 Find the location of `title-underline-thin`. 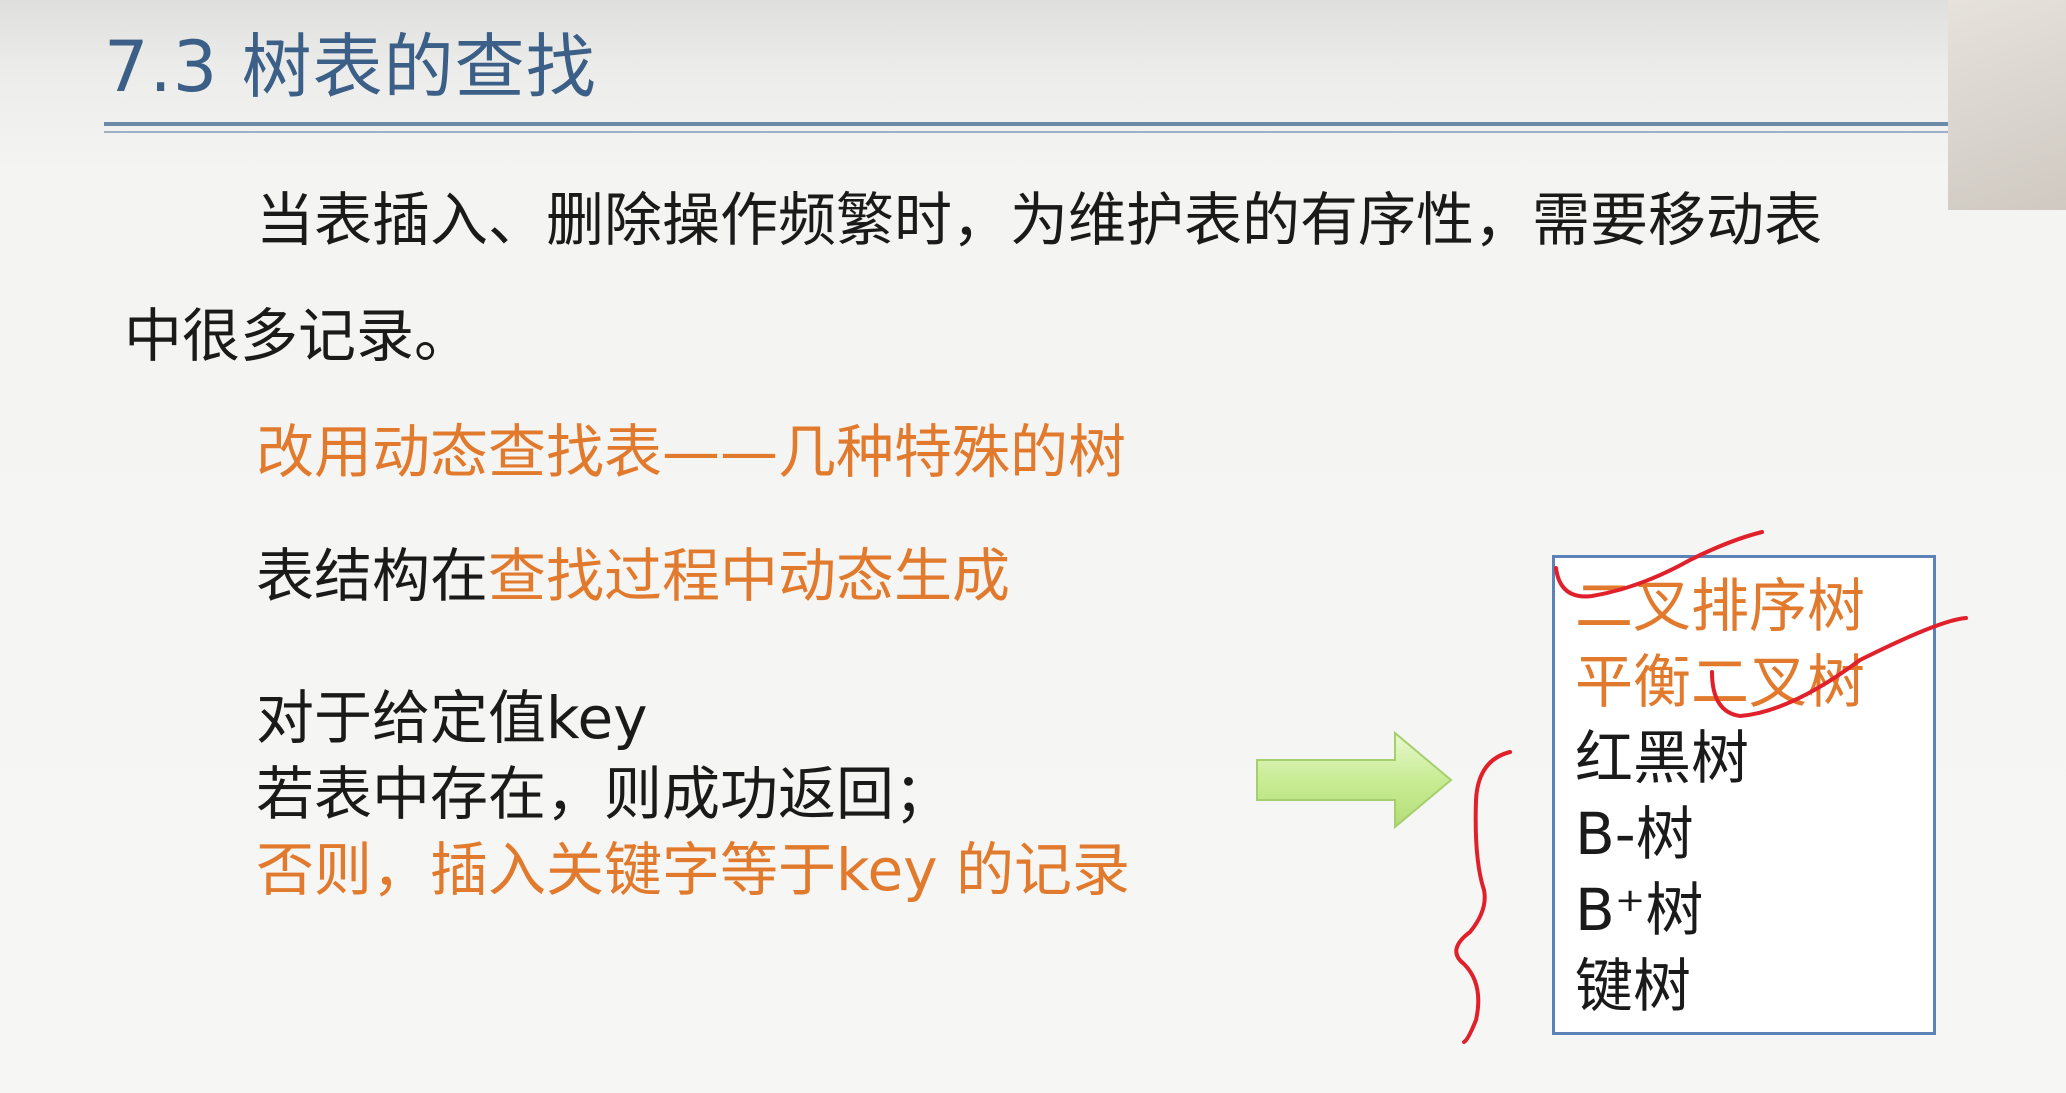

title-underline-thin is located at coordinates (1026, 132).